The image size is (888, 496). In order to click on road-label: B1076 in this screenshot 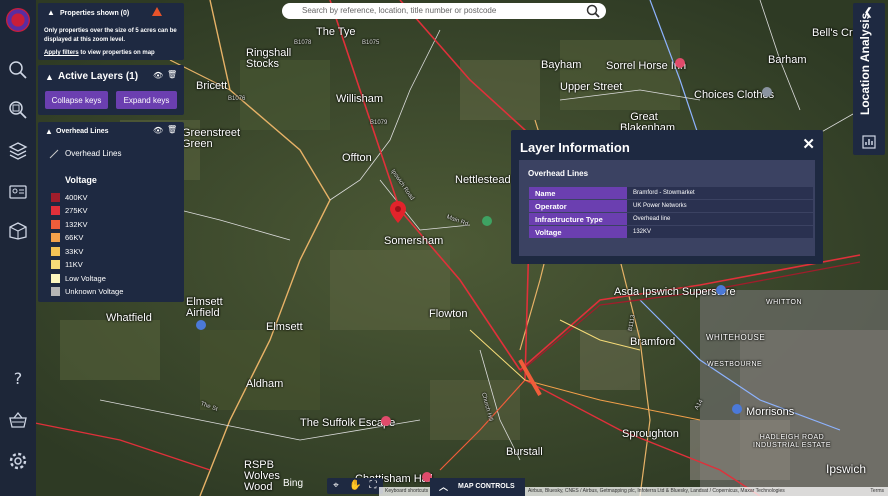, I will do `click(237, 99)`.